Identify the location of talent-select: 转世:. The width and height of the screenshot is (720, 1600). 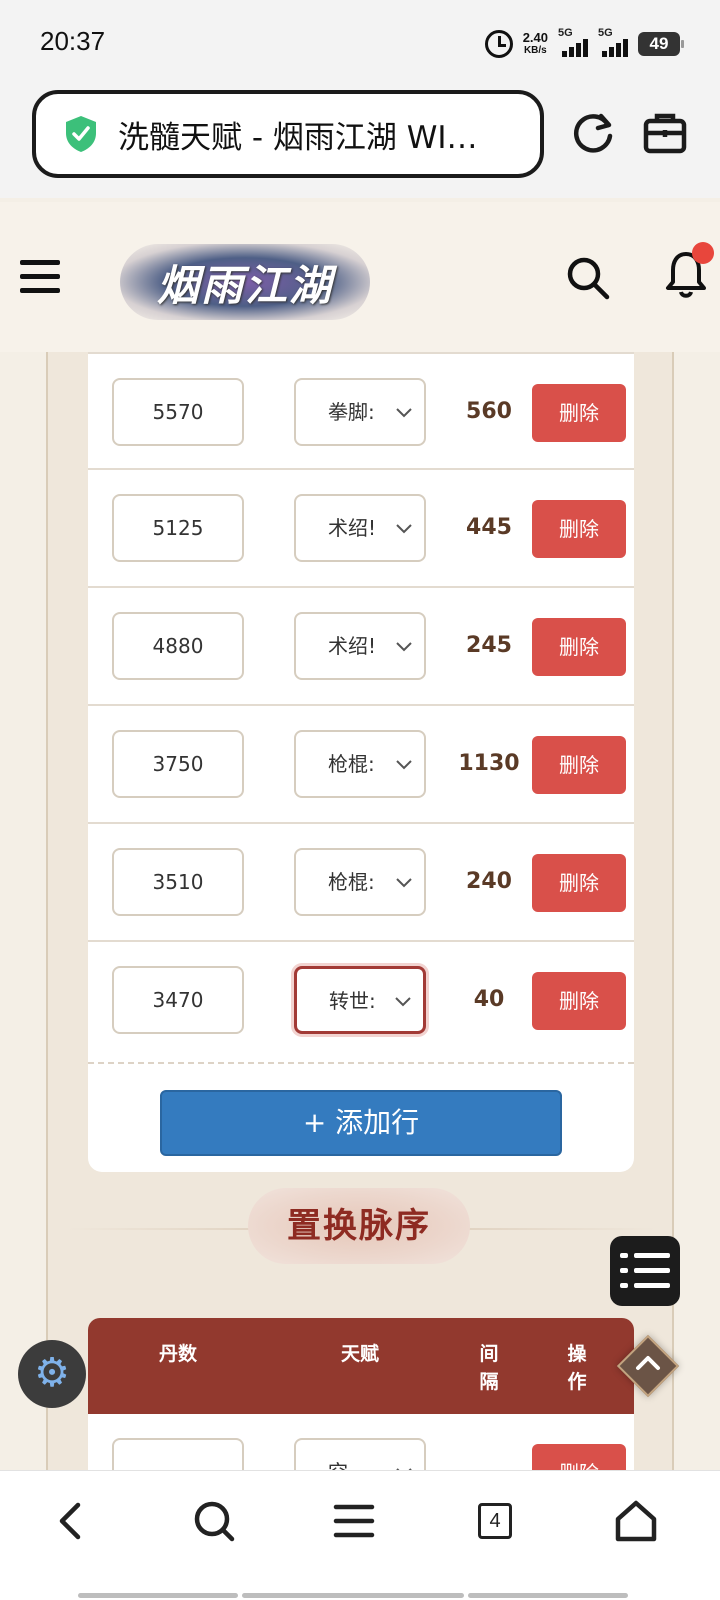
(360, 1000).